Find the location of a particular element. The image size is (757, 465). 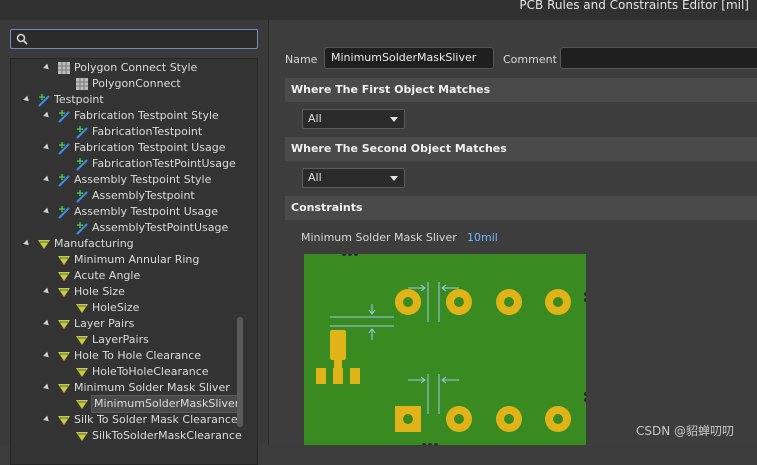

tree-item: FabricationTestpoint is located at coordinates (134, 132).